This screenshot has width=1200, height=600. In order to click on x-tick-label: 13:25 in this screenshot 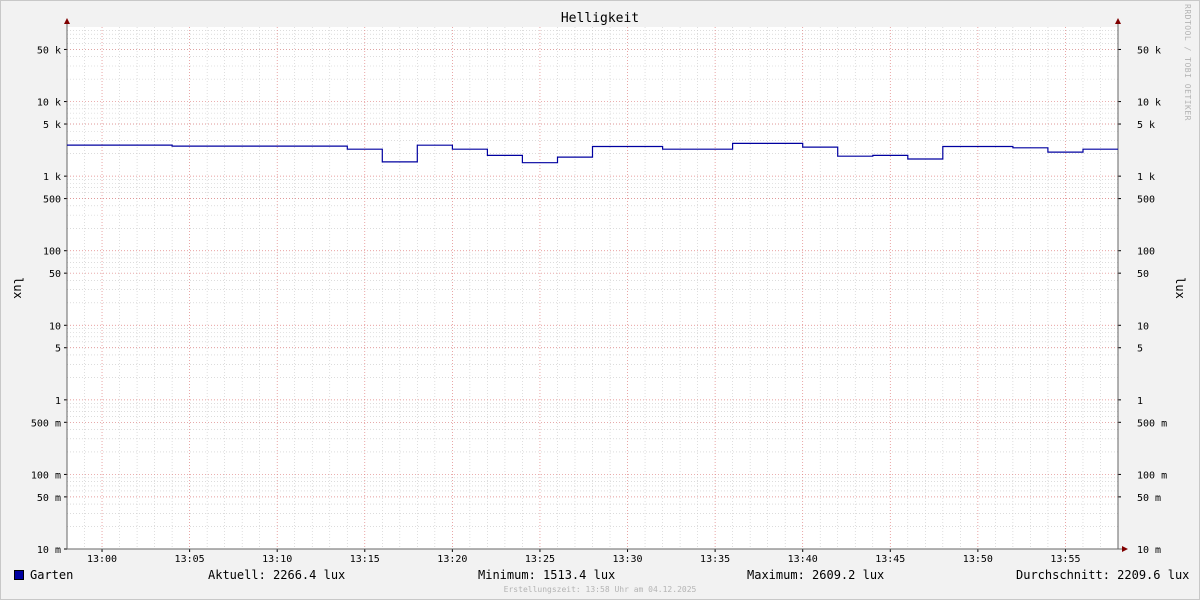, I will do `click(540, 559)`.